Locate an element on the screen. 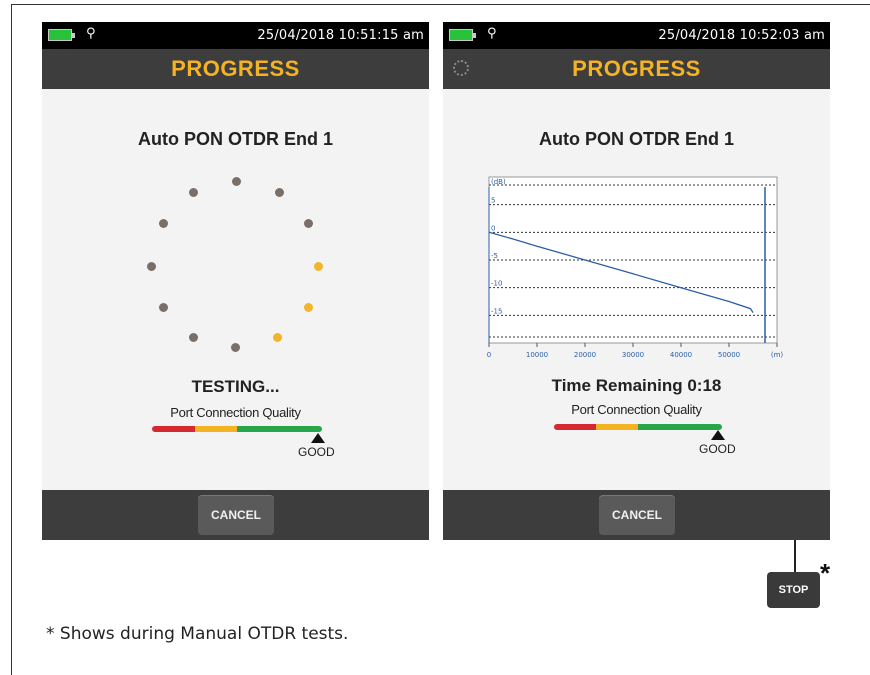 The height and width of the screenshot is (675, 870). y-axis-label: (dB) is located at coordinates (498, 182).